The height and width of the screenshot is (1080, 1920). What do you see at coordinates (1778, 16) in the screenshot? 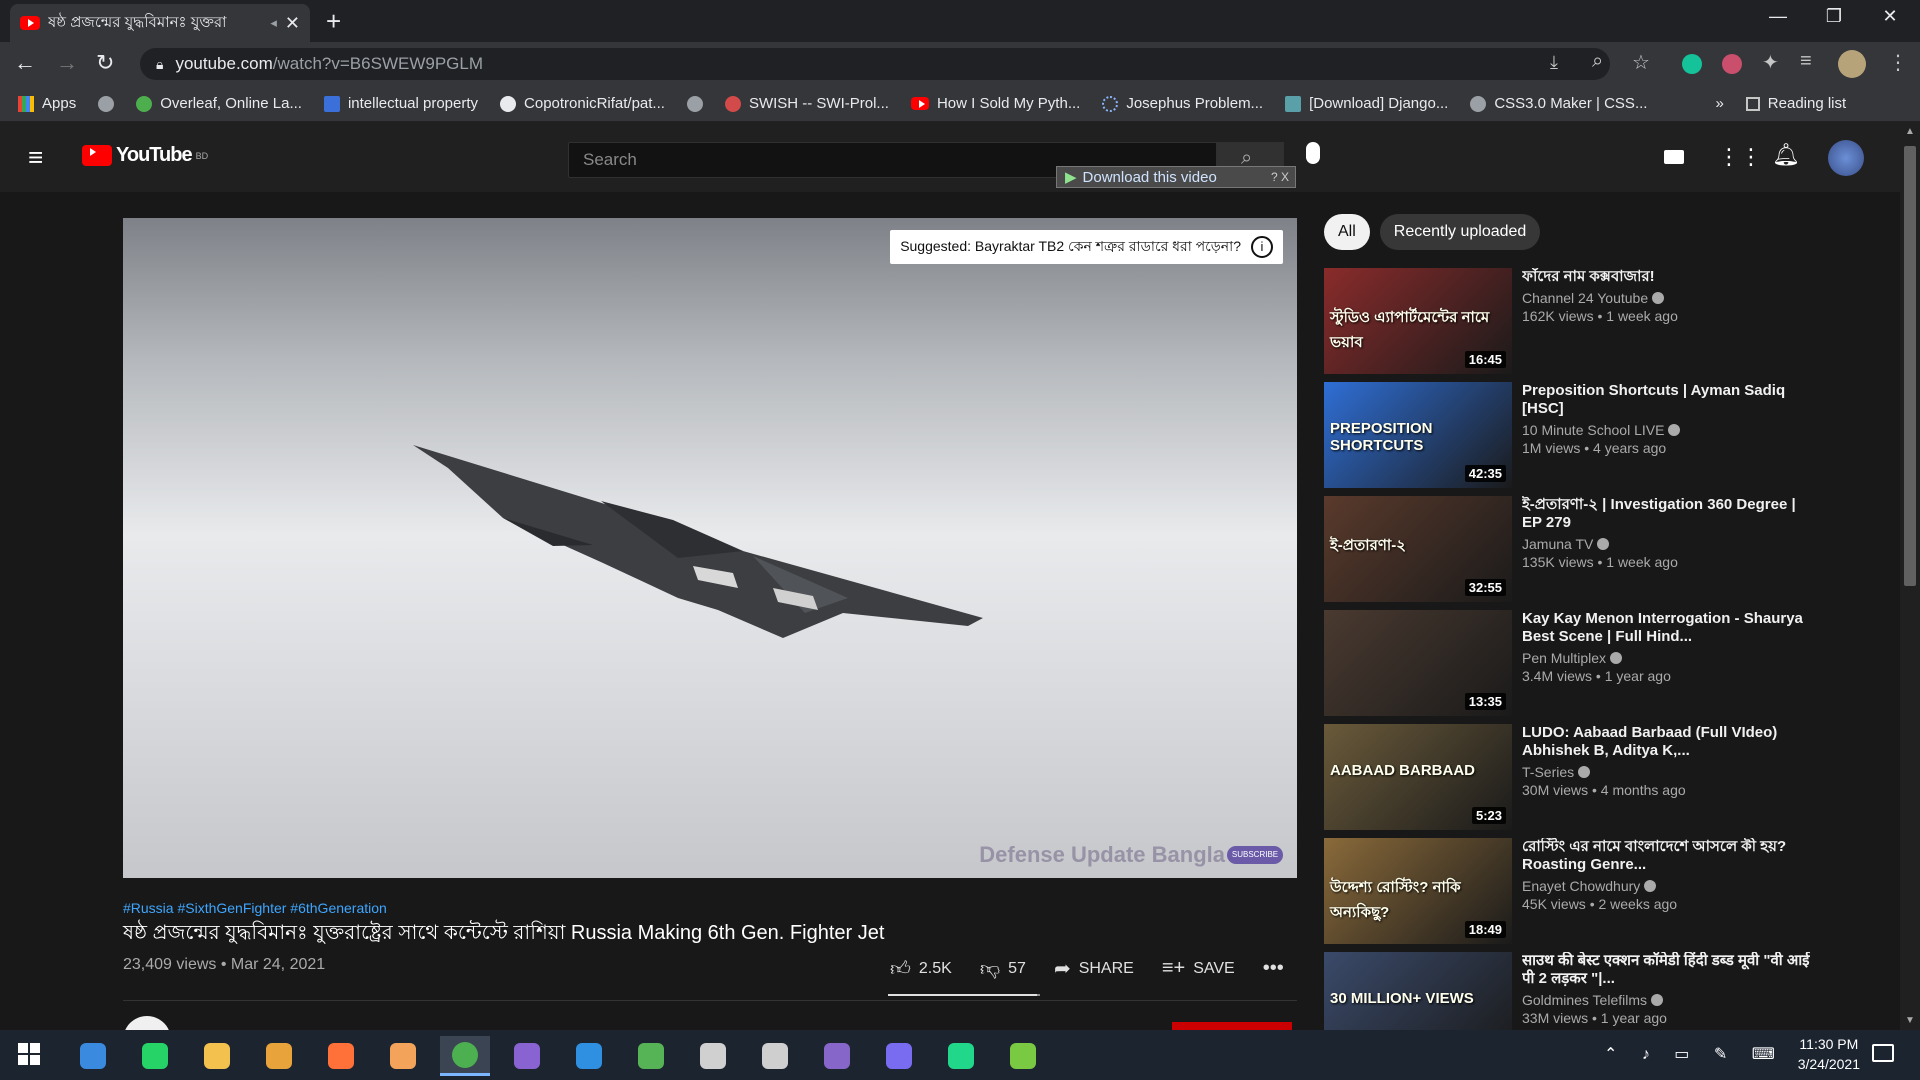
I see `minimize-window-icon: —` at bounding box center [1778, 16].